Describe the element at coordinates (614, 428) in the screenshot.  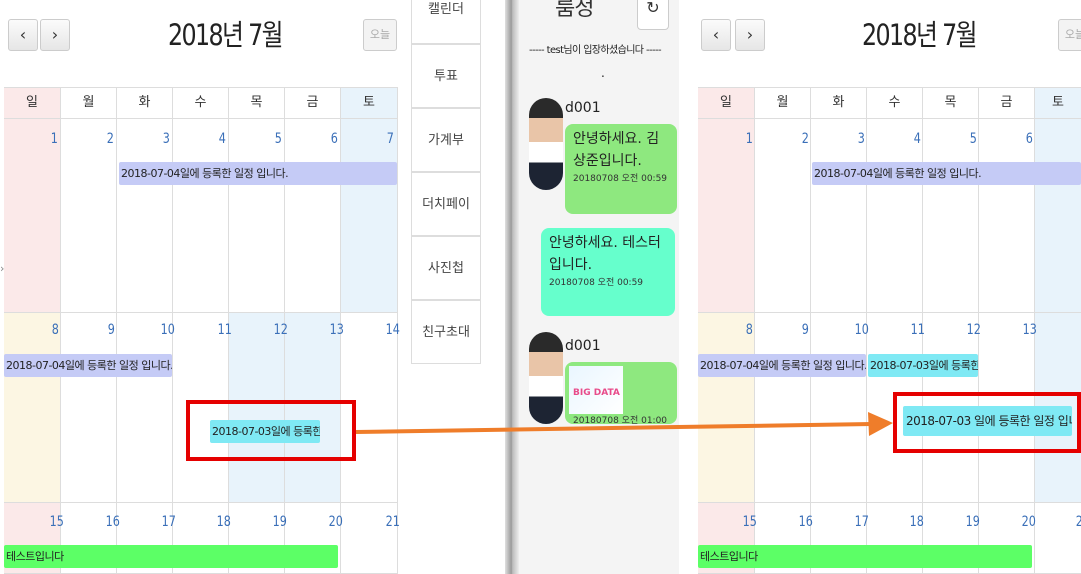
I see `arrow-line` at that location.